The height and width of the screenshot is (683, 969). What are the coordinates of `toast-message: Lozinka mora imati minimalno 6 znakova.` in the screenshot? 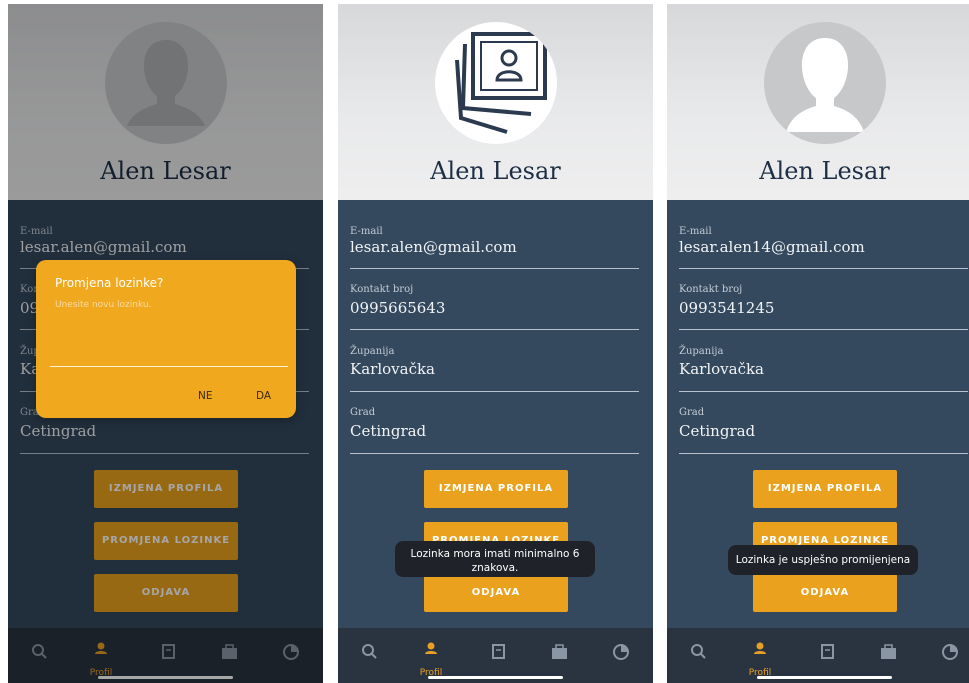 It's located at (495, 559).